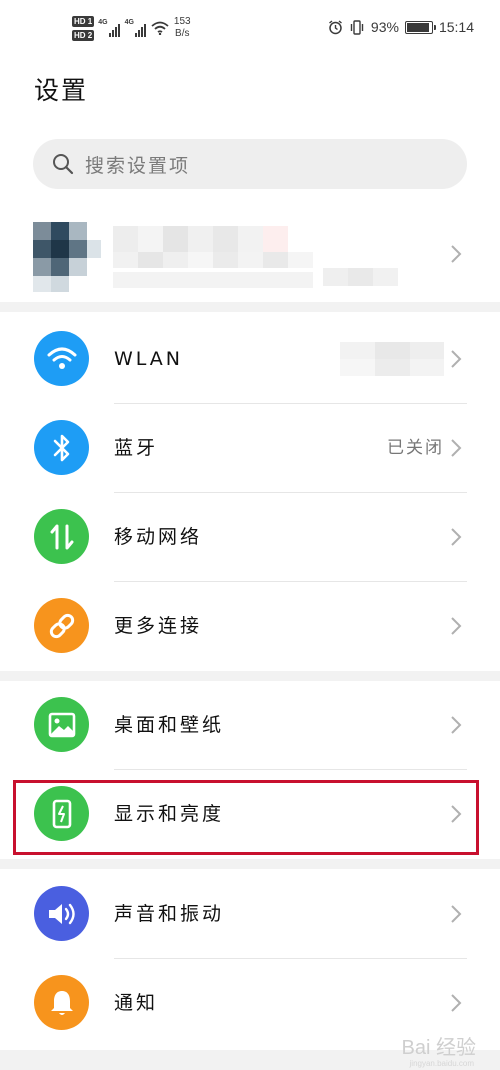 The width and height of the screenshot is (500, 1070). What do you see at coordinates (182, 27) in the screenshot?
I see `network-speed: 153 B/s` at bounding box center [182, 27].